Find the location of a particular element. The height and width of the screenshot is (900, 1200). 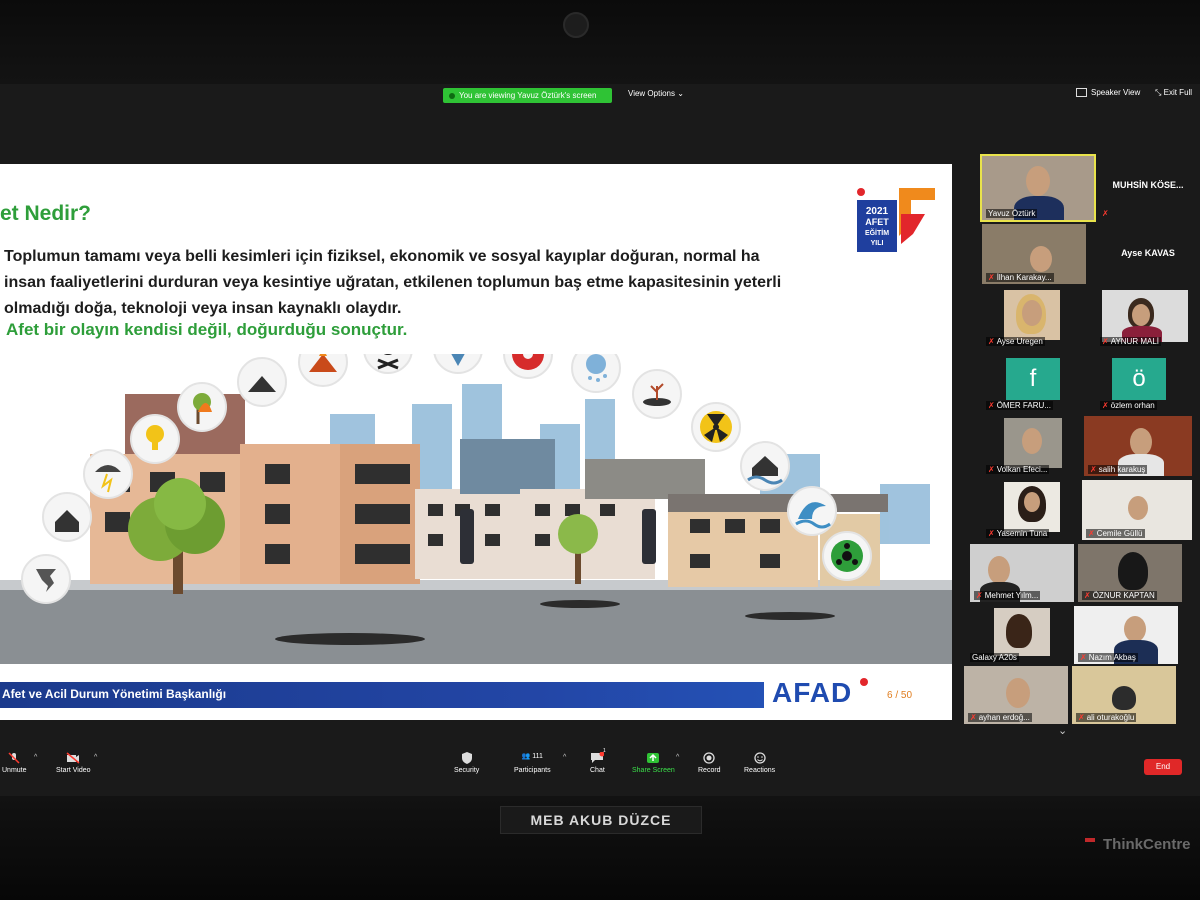

participant-tile: ✗ ali oturakoğlu is located at coordinates (1124, 695).